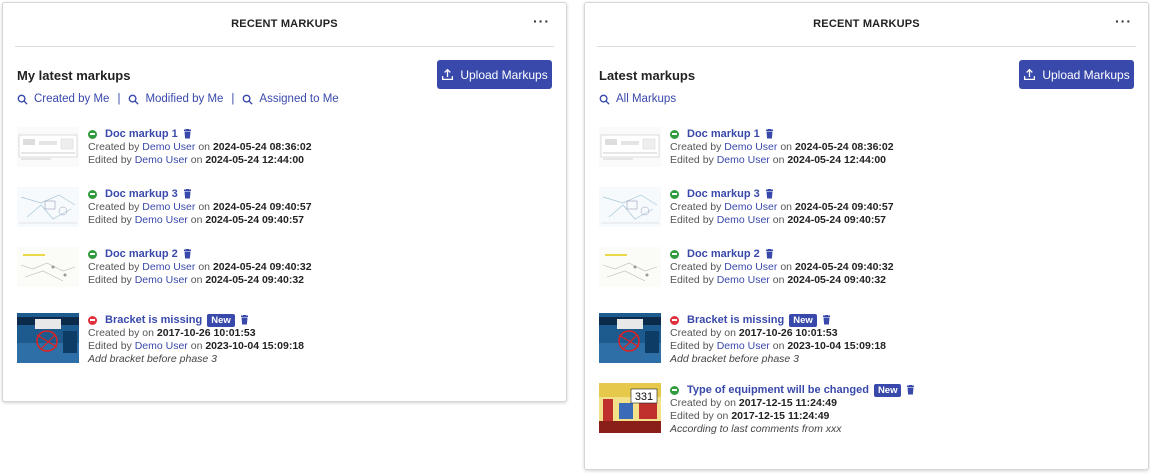  What do you see at coordinates (1030, 74) in the screenshot?
I see `upload-icon` at bounding box center [1030, 74].